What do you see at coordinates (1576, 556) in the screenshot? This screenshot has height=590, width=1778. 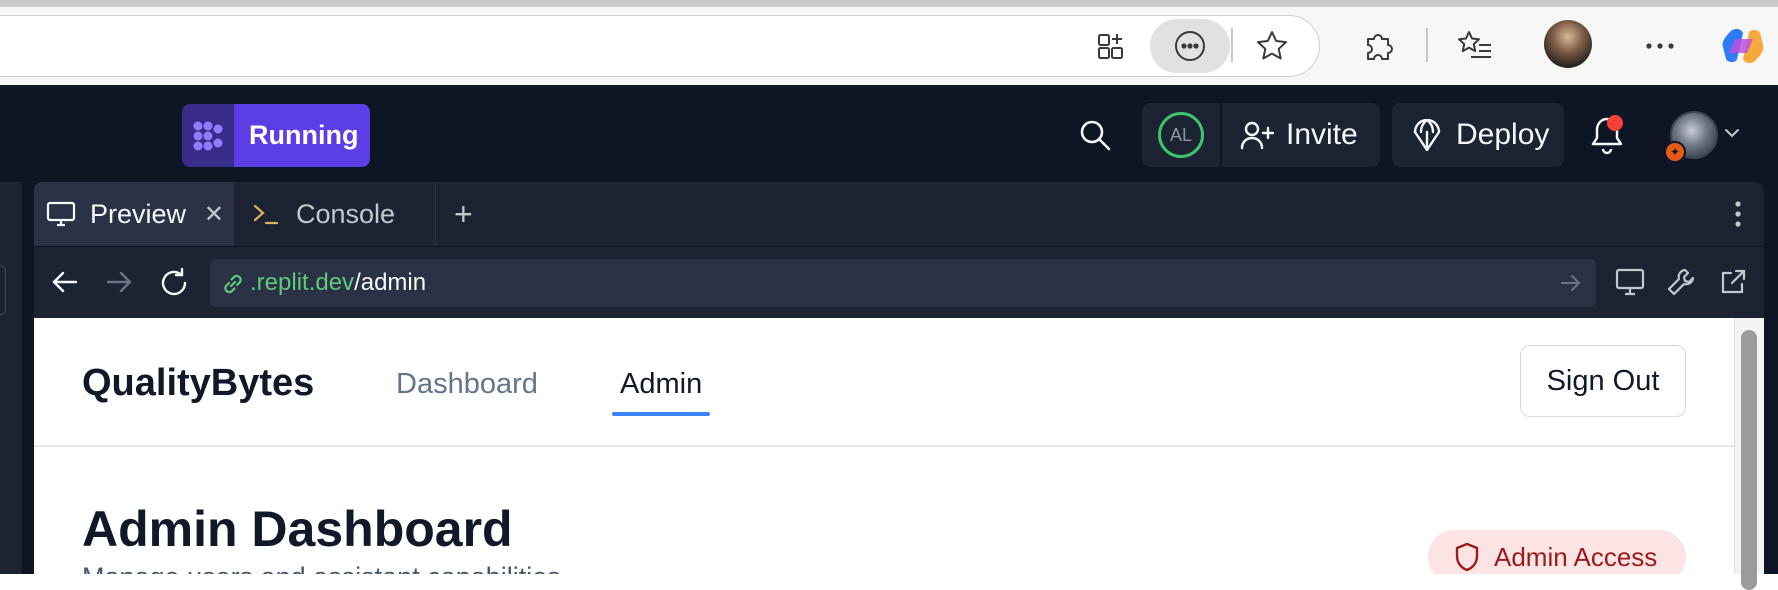 I see `admin-access-label: Admin Access` at bounding box center [1576, 556].